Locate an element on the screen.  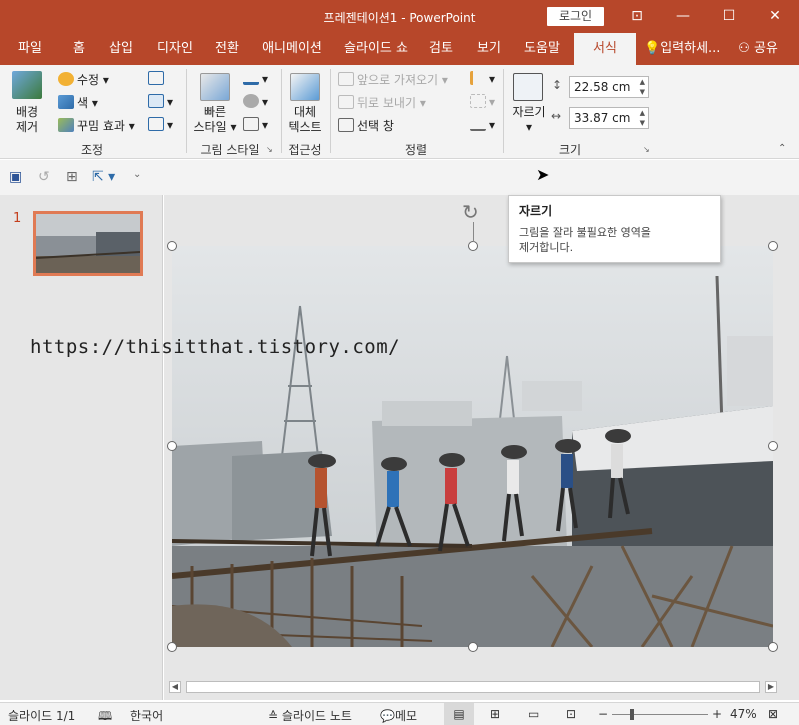
resize-handle-bottom-left is located at coordinates (172, 647).